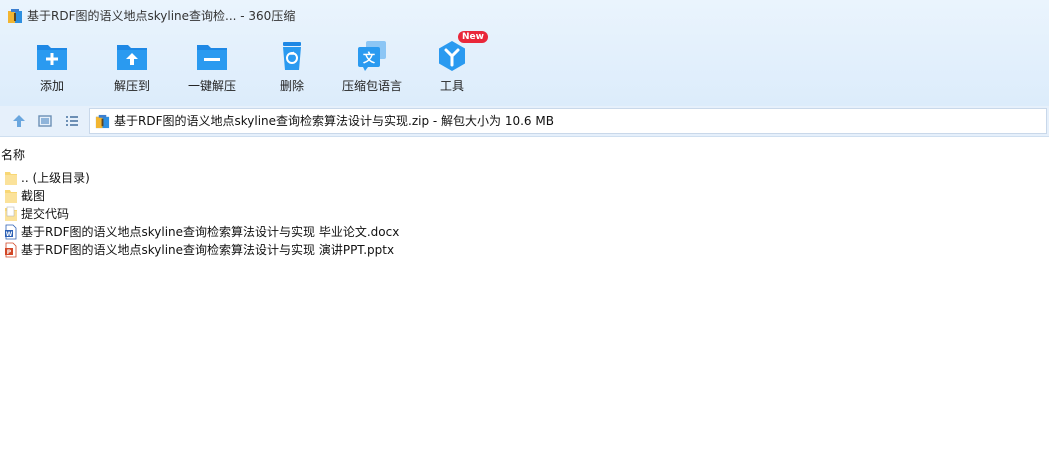  What do you see at coordinates (524, 65) in the screenshot?
I see `toolbar: 添加 解压到 一键解压 删除 文 压缩包语言 New 工具` at bounding box center [524, 65].